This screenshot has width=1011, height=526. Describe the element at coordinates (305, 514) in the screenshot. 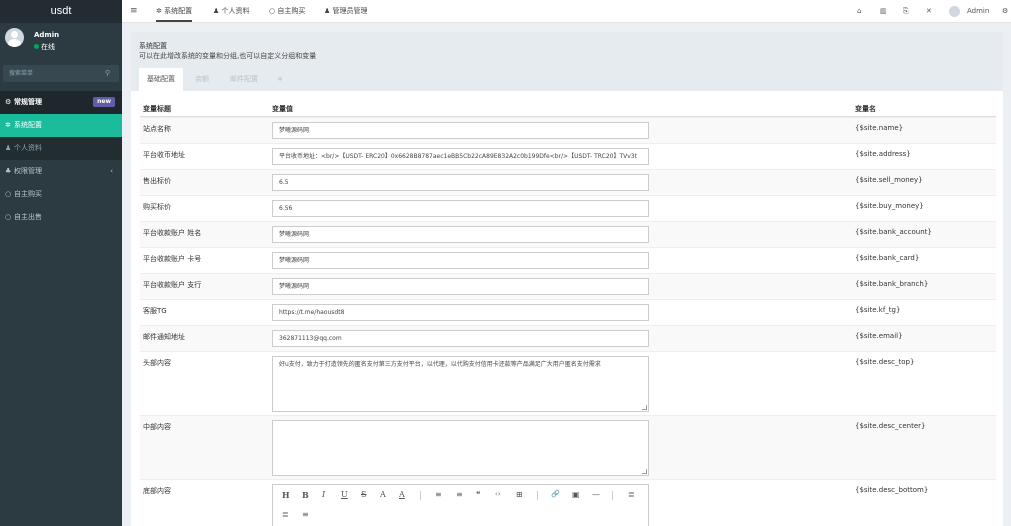

I see `align-right-icon: ≡` at that location.